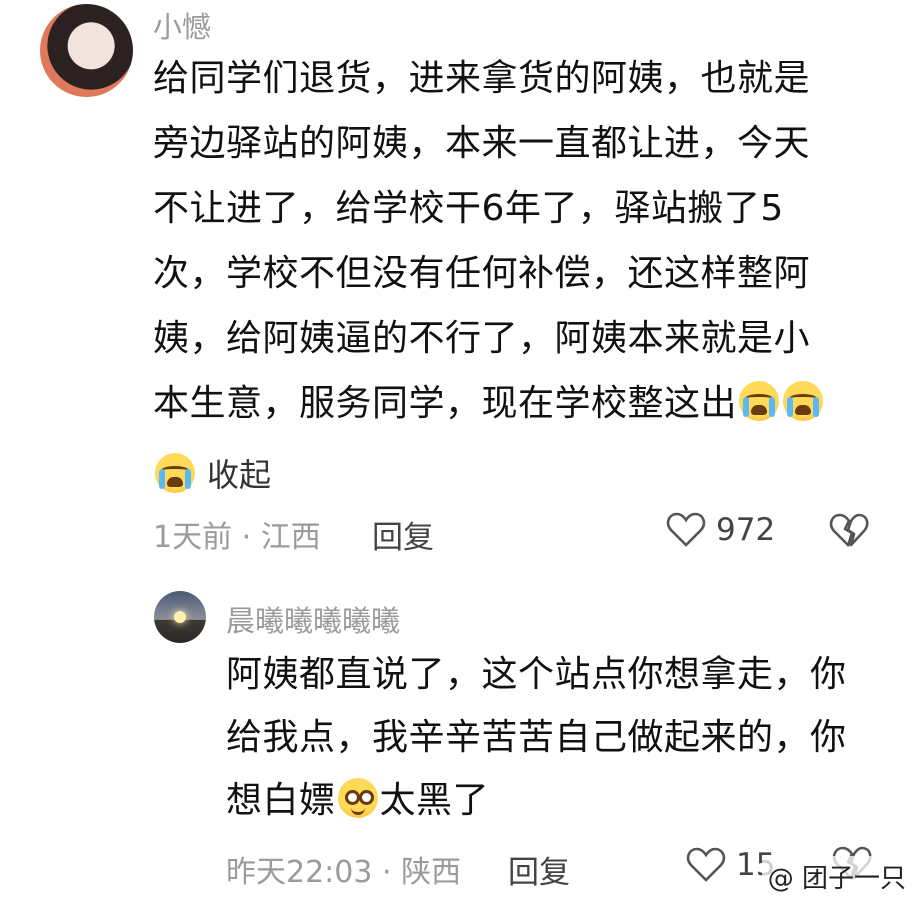 This screenshot has height=908, width=918. What do you see at coordinates (182, 25) in the screenshot?
I see `commenter-name: 小憾` at bounding box center [182, 25].